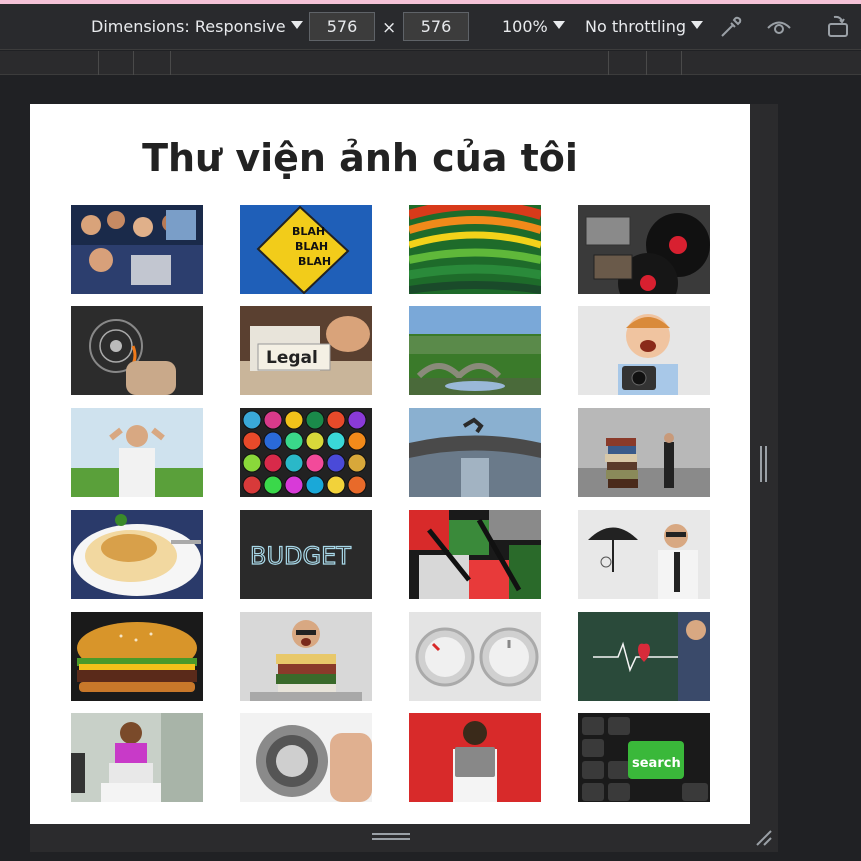 This screenshot has height=861, width=861. Describe the element at coordinates (644, 350) in the screenshot. I see `gallery-image-boy-camera` at that location.